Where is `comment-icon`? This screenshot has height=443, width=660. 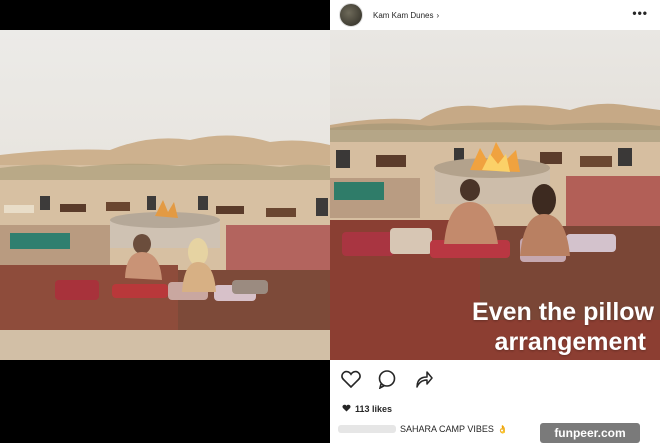
comment-icon is located at coordinates (387, 379).